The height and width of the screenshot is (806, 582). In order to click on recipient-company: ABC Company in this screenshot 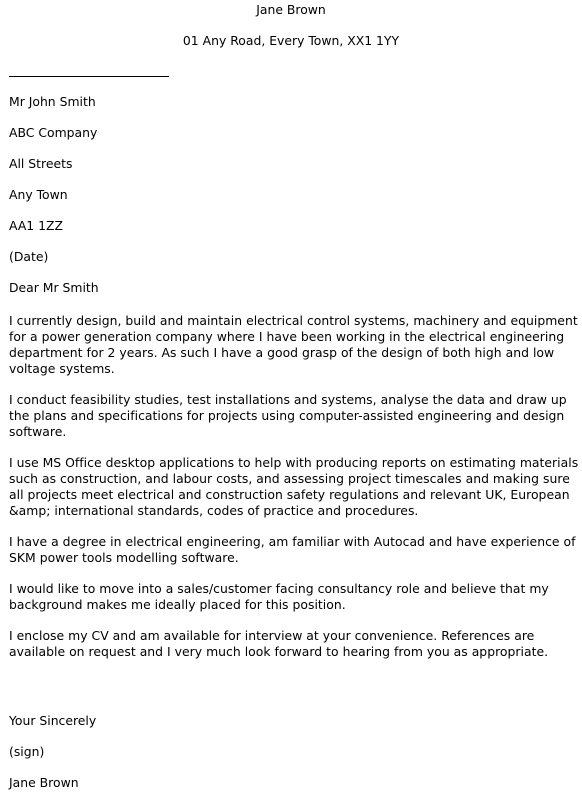, I will do `click(53, 132)`.